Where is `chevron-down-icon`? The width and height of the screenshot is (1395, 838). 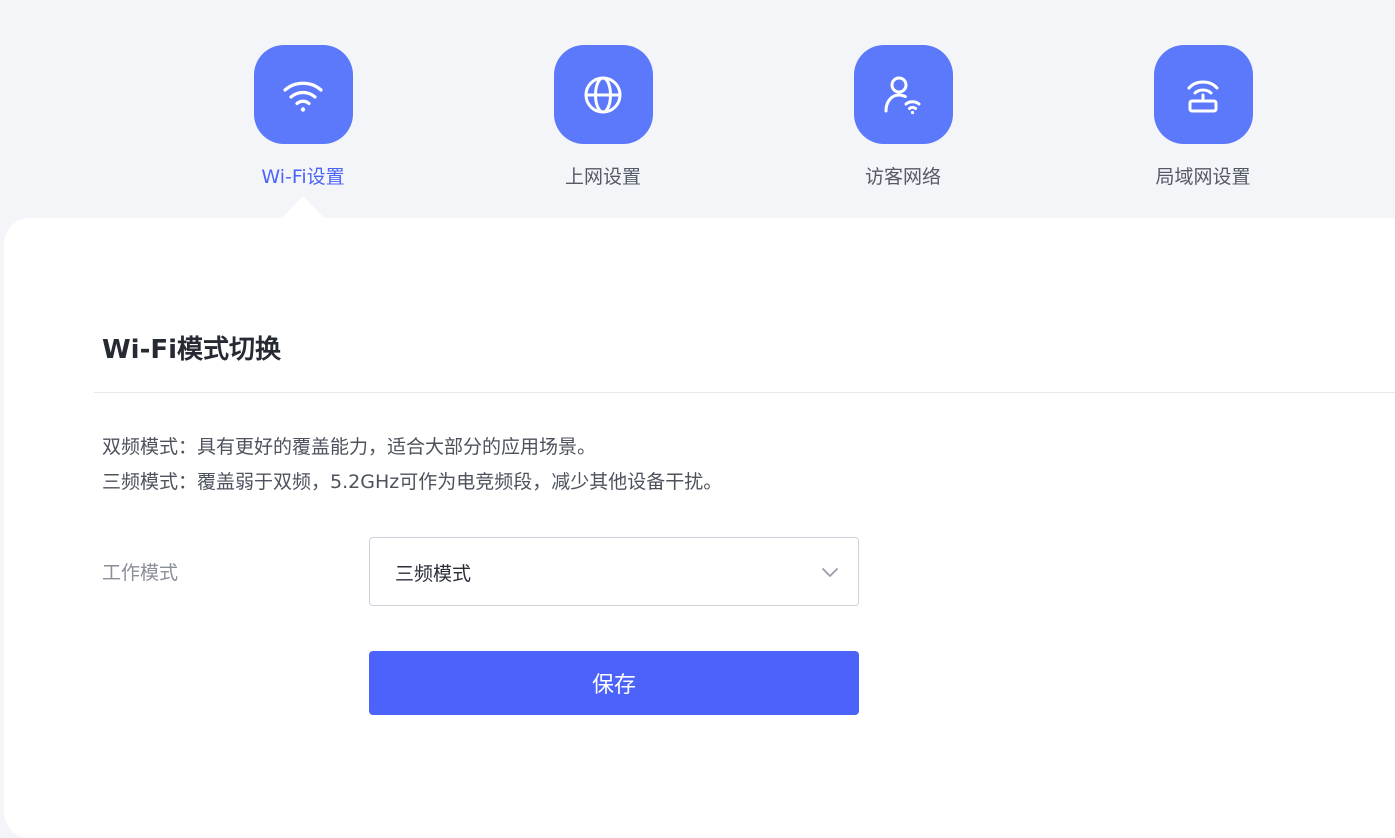 chevron-down-icon is located at coordinates (830, 572).